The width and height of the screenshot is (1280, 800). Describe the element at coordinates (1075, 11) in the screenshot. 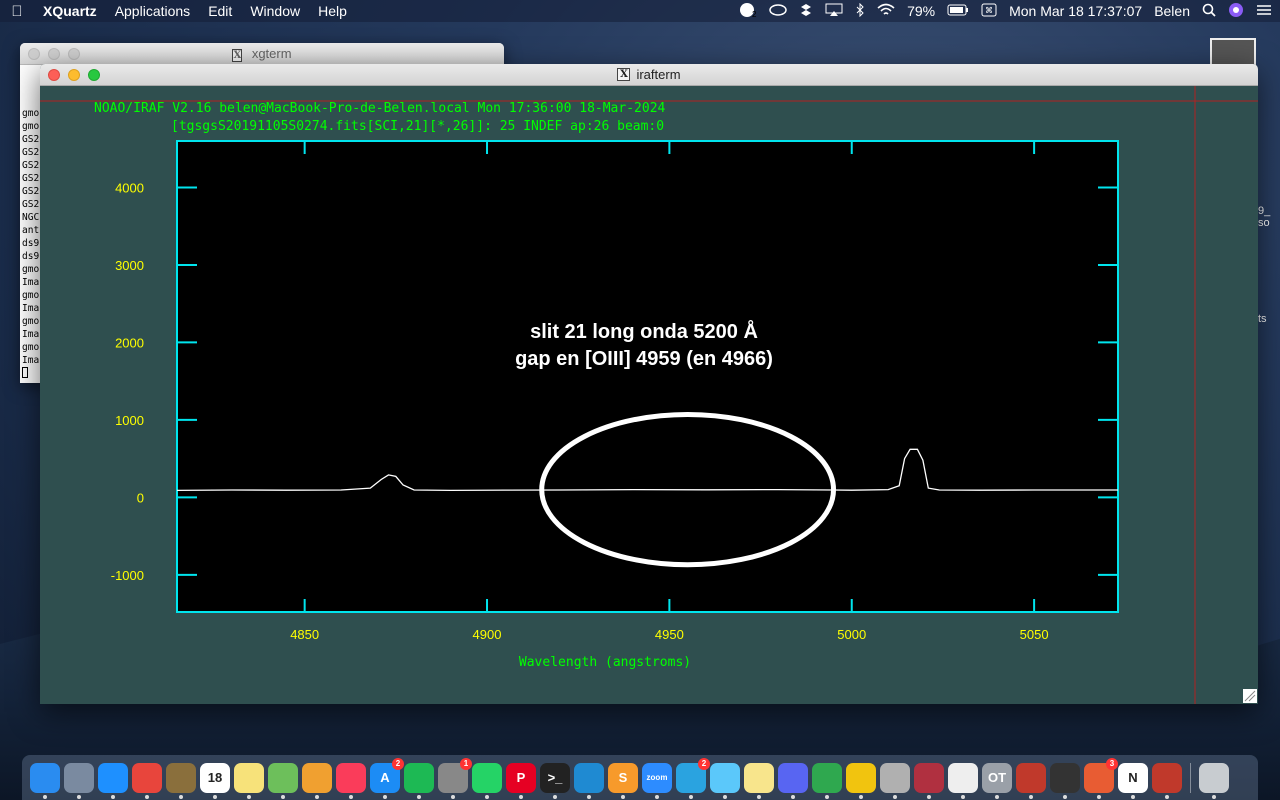

I see `clock: Mon Mar 18 17:37:07` at that location.